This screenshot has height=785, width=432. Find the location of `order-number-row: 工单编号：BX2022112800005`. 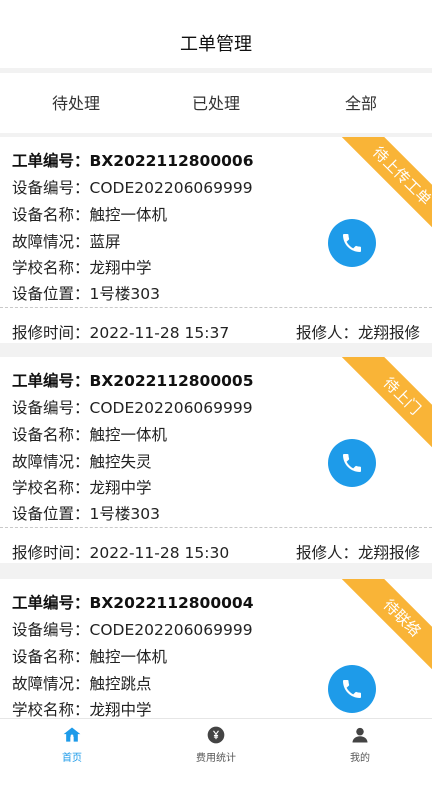

order-number-row: 工单编号：BX2022112800005 is located at coordinates (132, 380).